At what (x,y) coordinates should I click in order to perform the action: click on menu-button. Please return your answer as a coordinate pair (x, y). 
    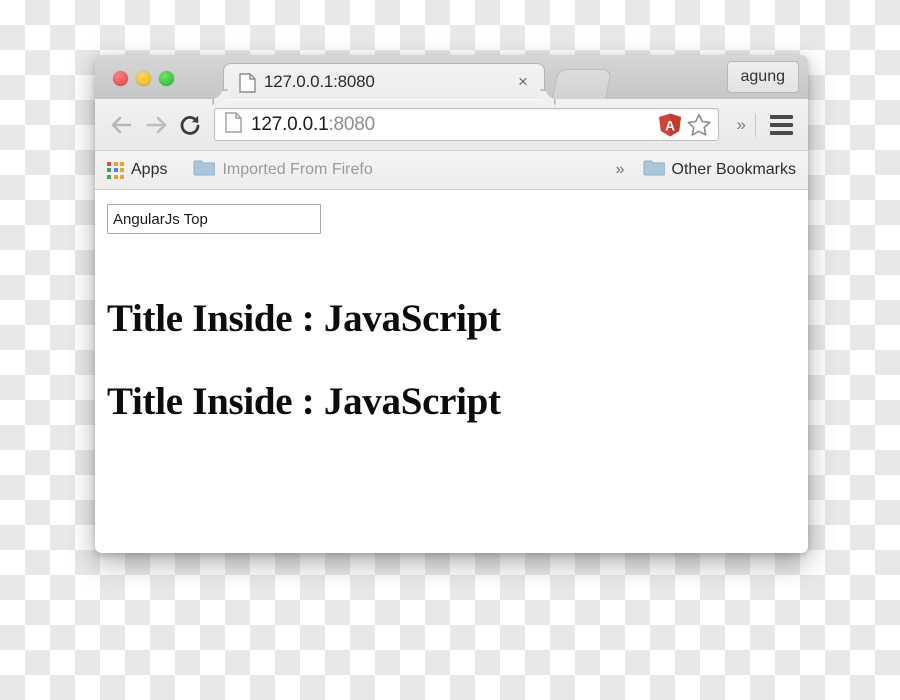
    Looking at the image, I should click on (781, 125).